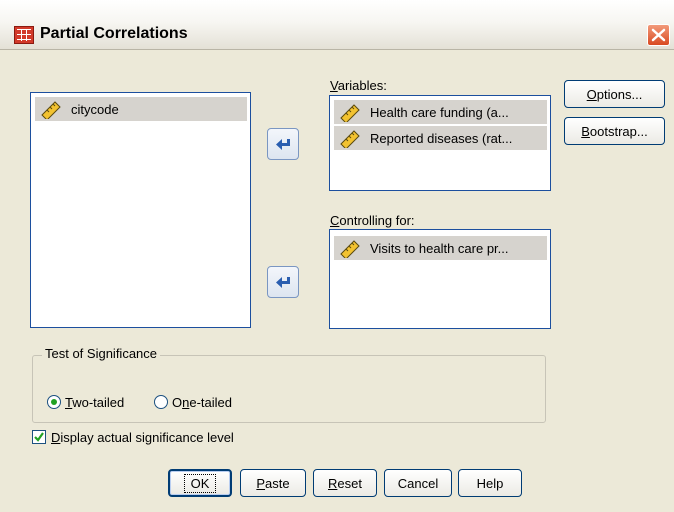 This screenshot has width=674, height=512. What do you see at coordinates (142, 437) in the screenshot?
I see `display-significance-label: Display actual significance level` at bounding box center [142, 437].